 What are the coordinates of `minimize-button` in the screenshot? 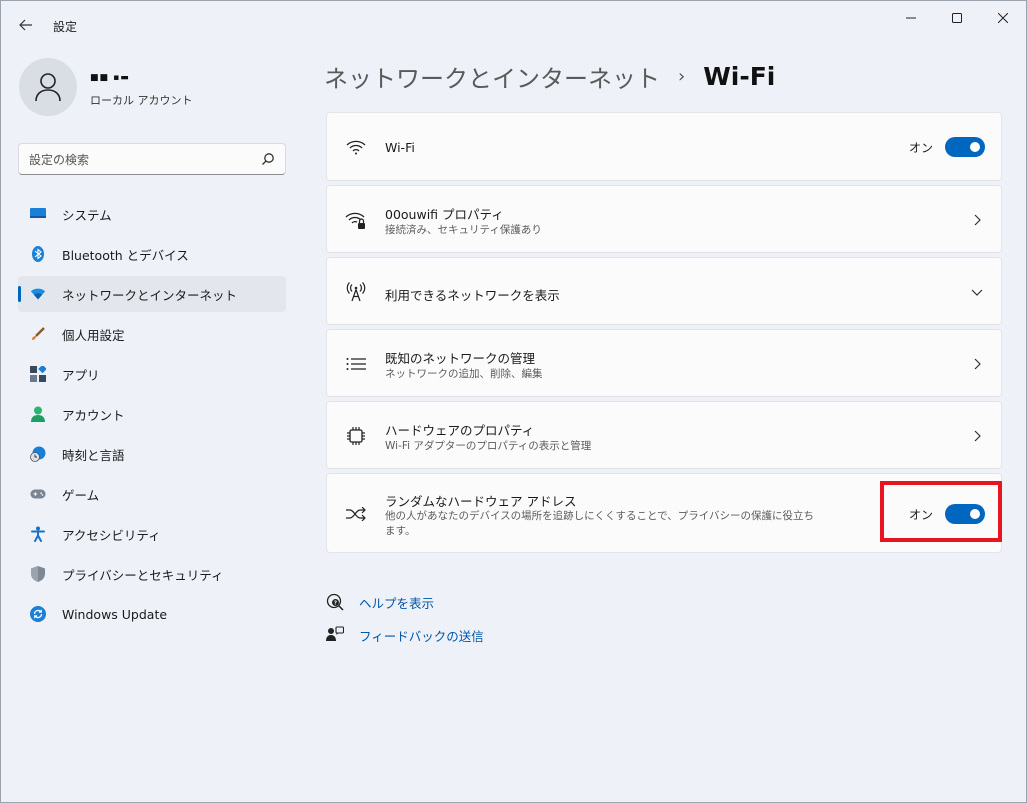 It's located at (911, 18).